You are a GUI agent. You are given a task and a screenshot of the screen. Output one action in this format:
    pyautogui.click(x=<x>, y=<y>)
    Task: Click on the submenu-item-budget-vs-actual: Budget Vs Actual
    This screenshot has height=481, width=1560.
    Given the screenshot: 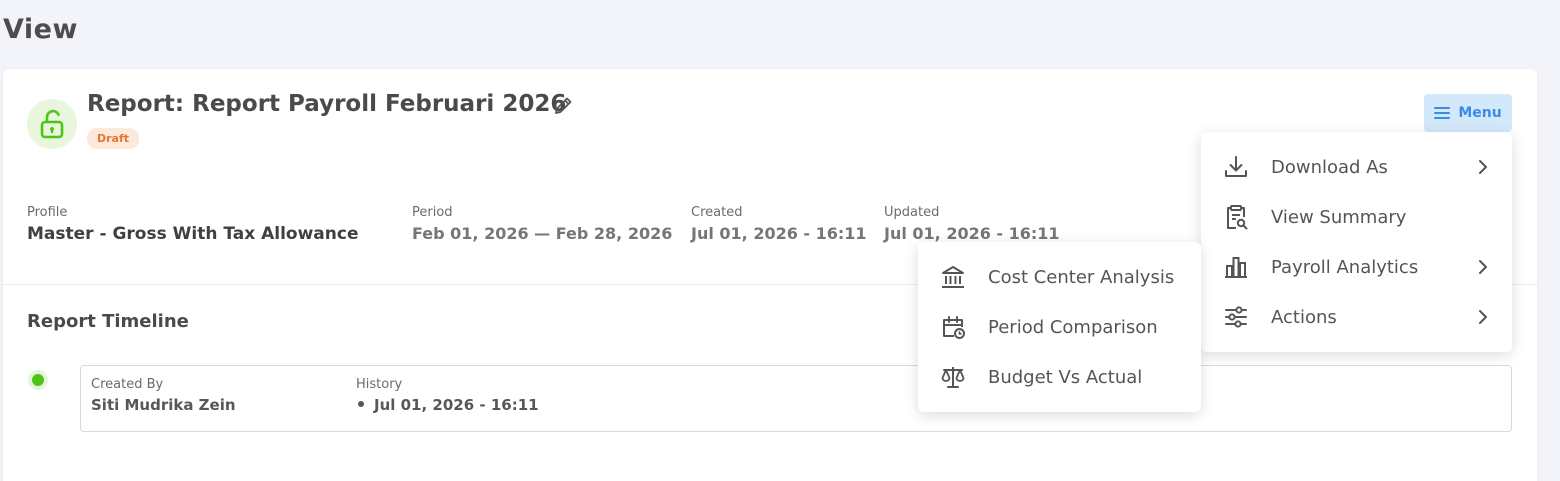 What is the action you would take?
    pyautogui.click(x=1059, y=377)
    